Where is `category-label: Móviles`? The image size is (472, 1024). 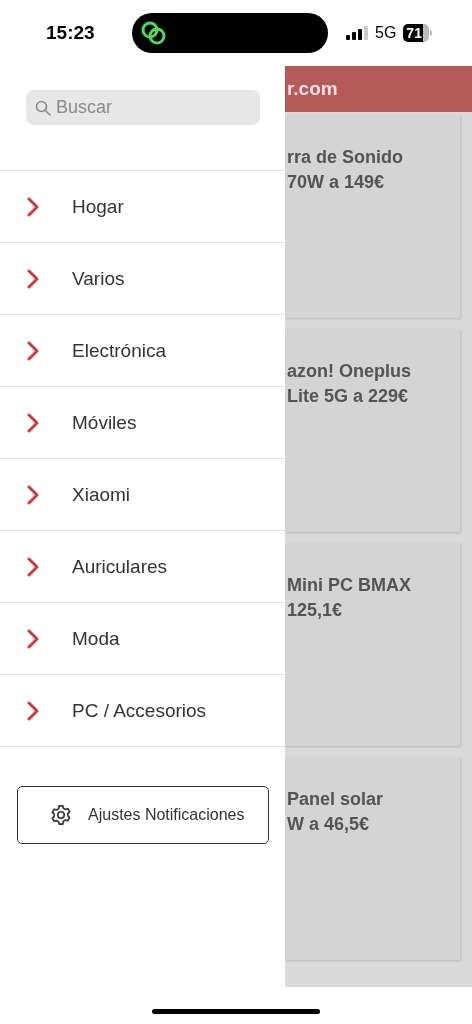 category-label: Móviles is located at coordinates (104, 422).